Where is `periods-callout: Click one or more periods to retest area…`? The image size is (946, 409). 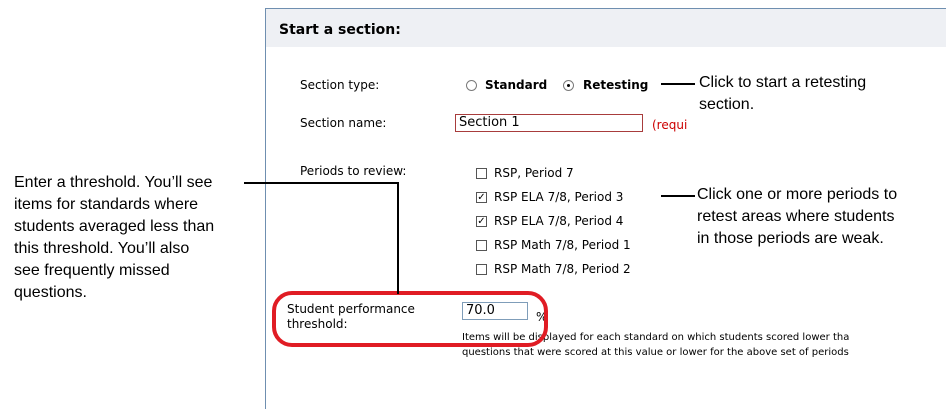 periods-callout: Click one or more periods to retest area… is located at coordinates (820, 227).